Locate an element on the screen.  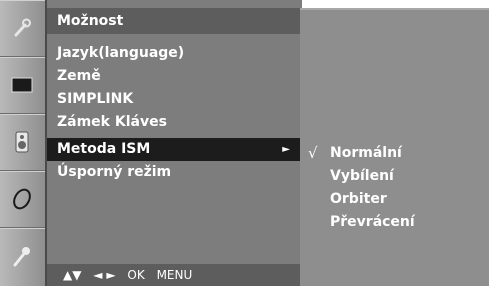
menu-item-label: Zámek Kláves is located at coordinates (112, 122).